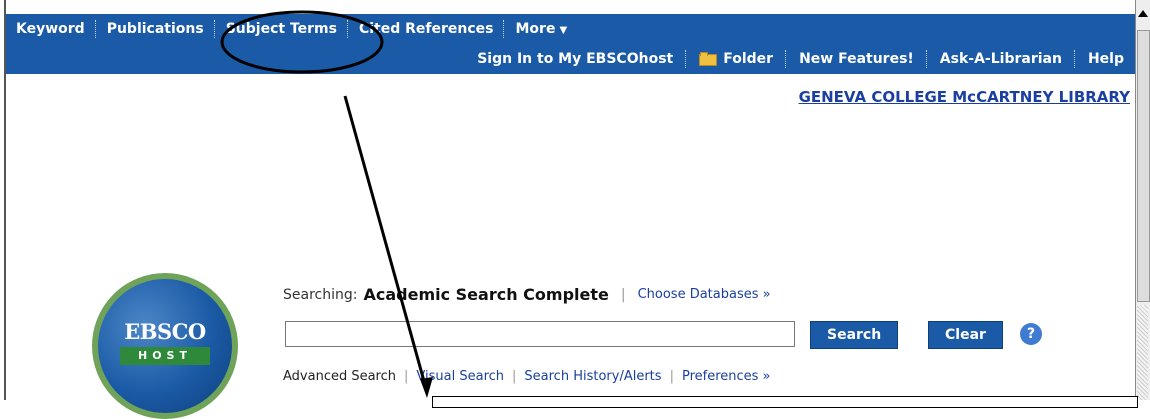  I want to click on search-button: Search, so click(854, 335).